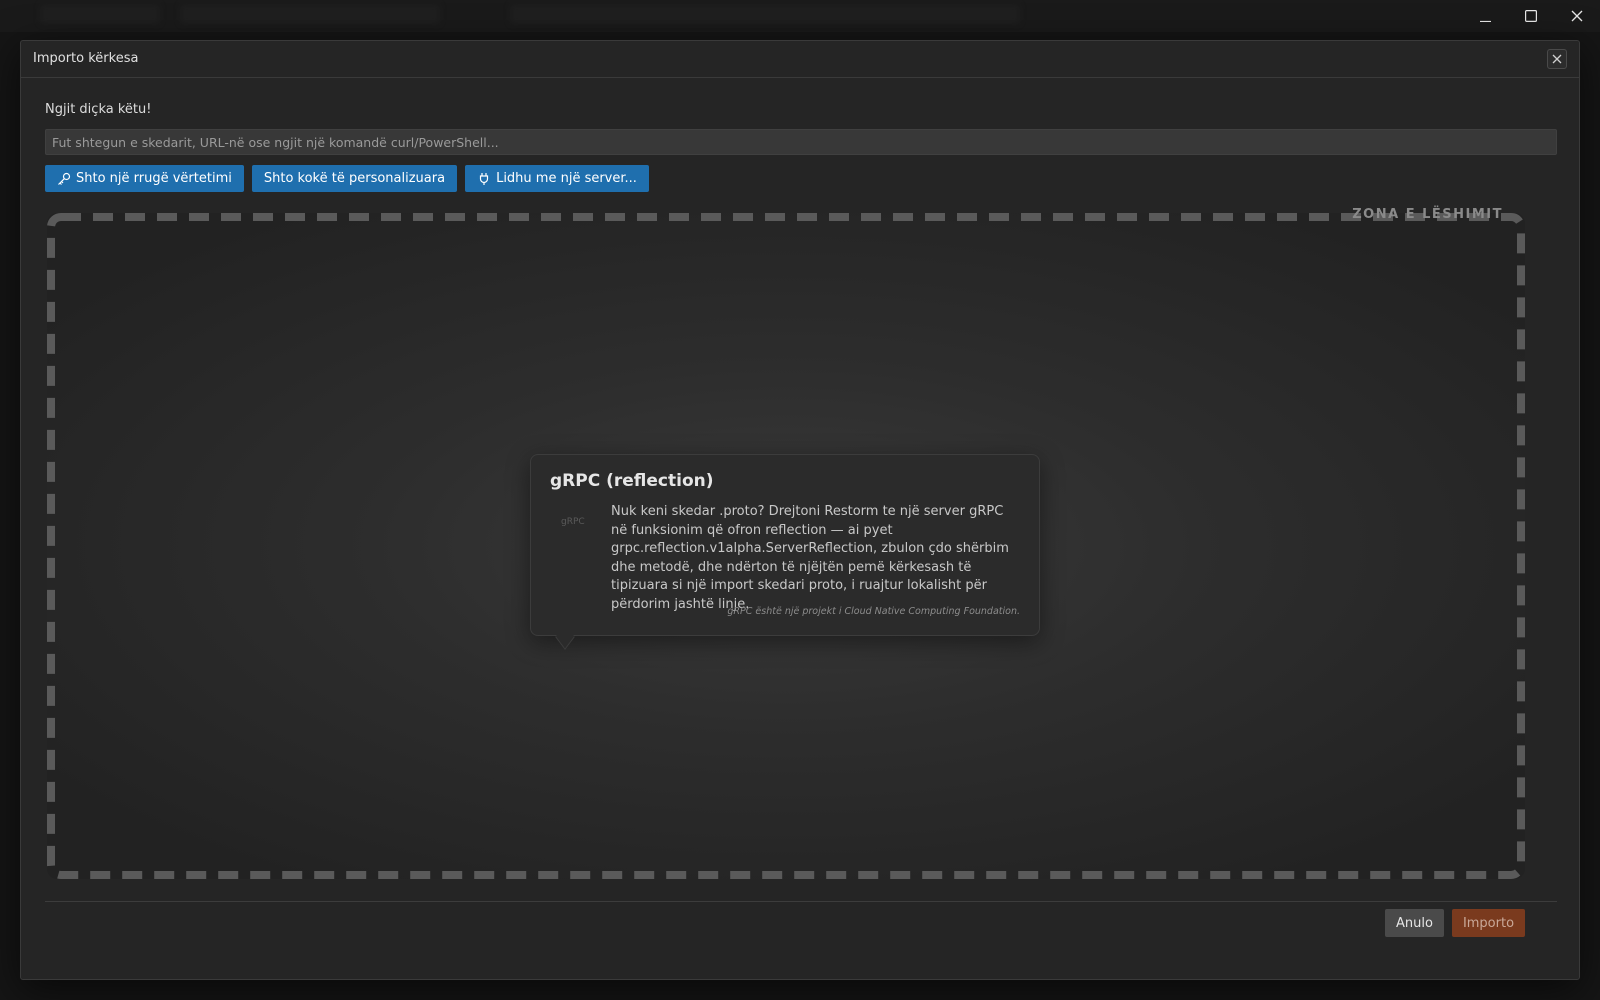  I want to click on dialog-close-button, so click(1557, 59).